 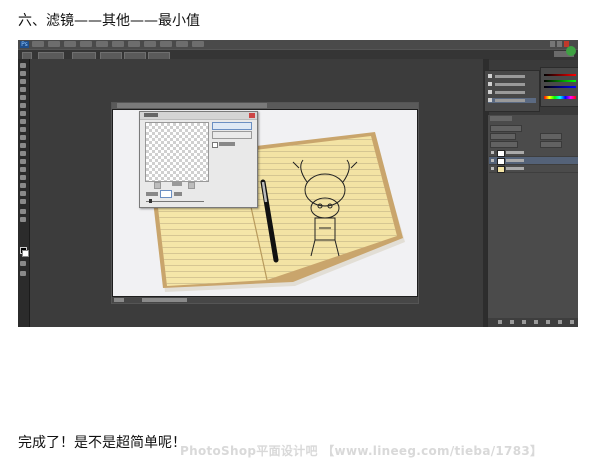 I want to click on radius-unit, so click(x=178, y=194).